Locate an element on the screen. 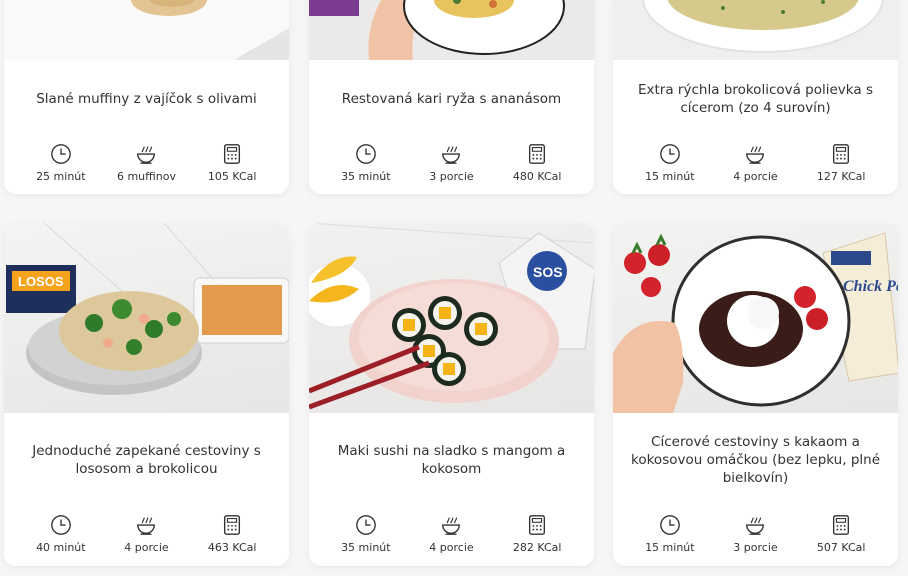  recipe-meta: 35 minút 3 porcie 480 KCal is located at coordinates (451, 165).